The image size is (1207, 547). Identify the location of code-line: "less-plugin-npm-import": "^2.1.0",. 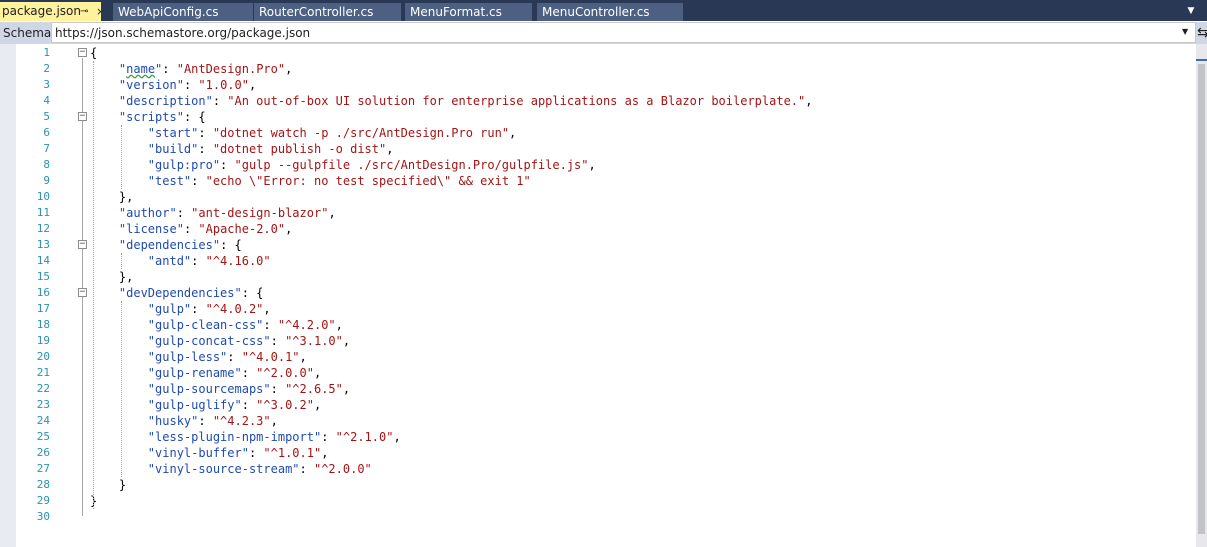
(245, 437).